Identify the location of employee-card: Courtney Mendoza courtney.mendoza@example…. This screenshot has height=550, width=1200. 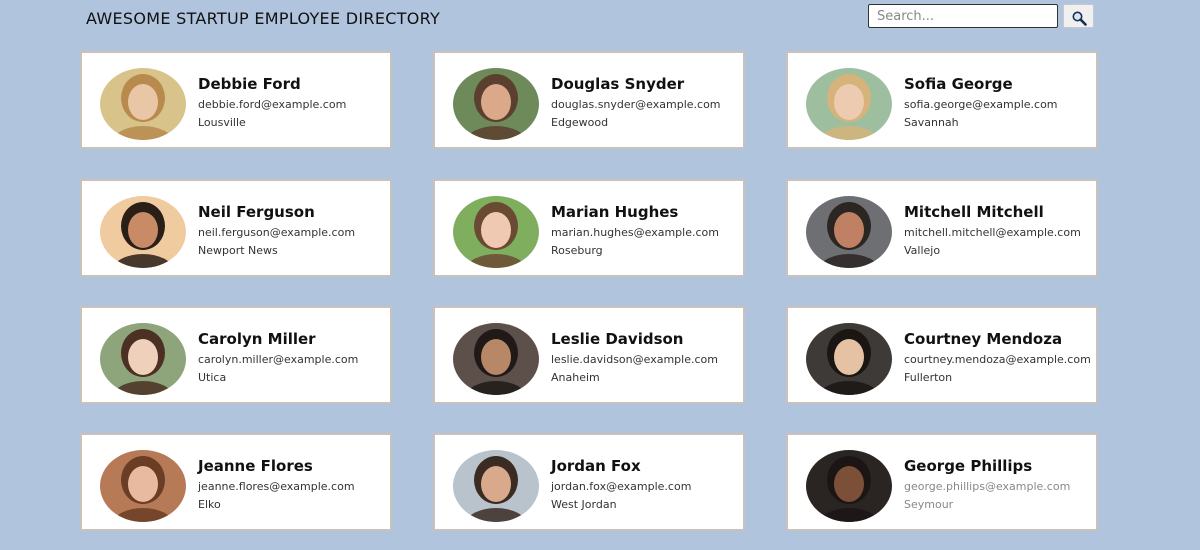
(942, 355).